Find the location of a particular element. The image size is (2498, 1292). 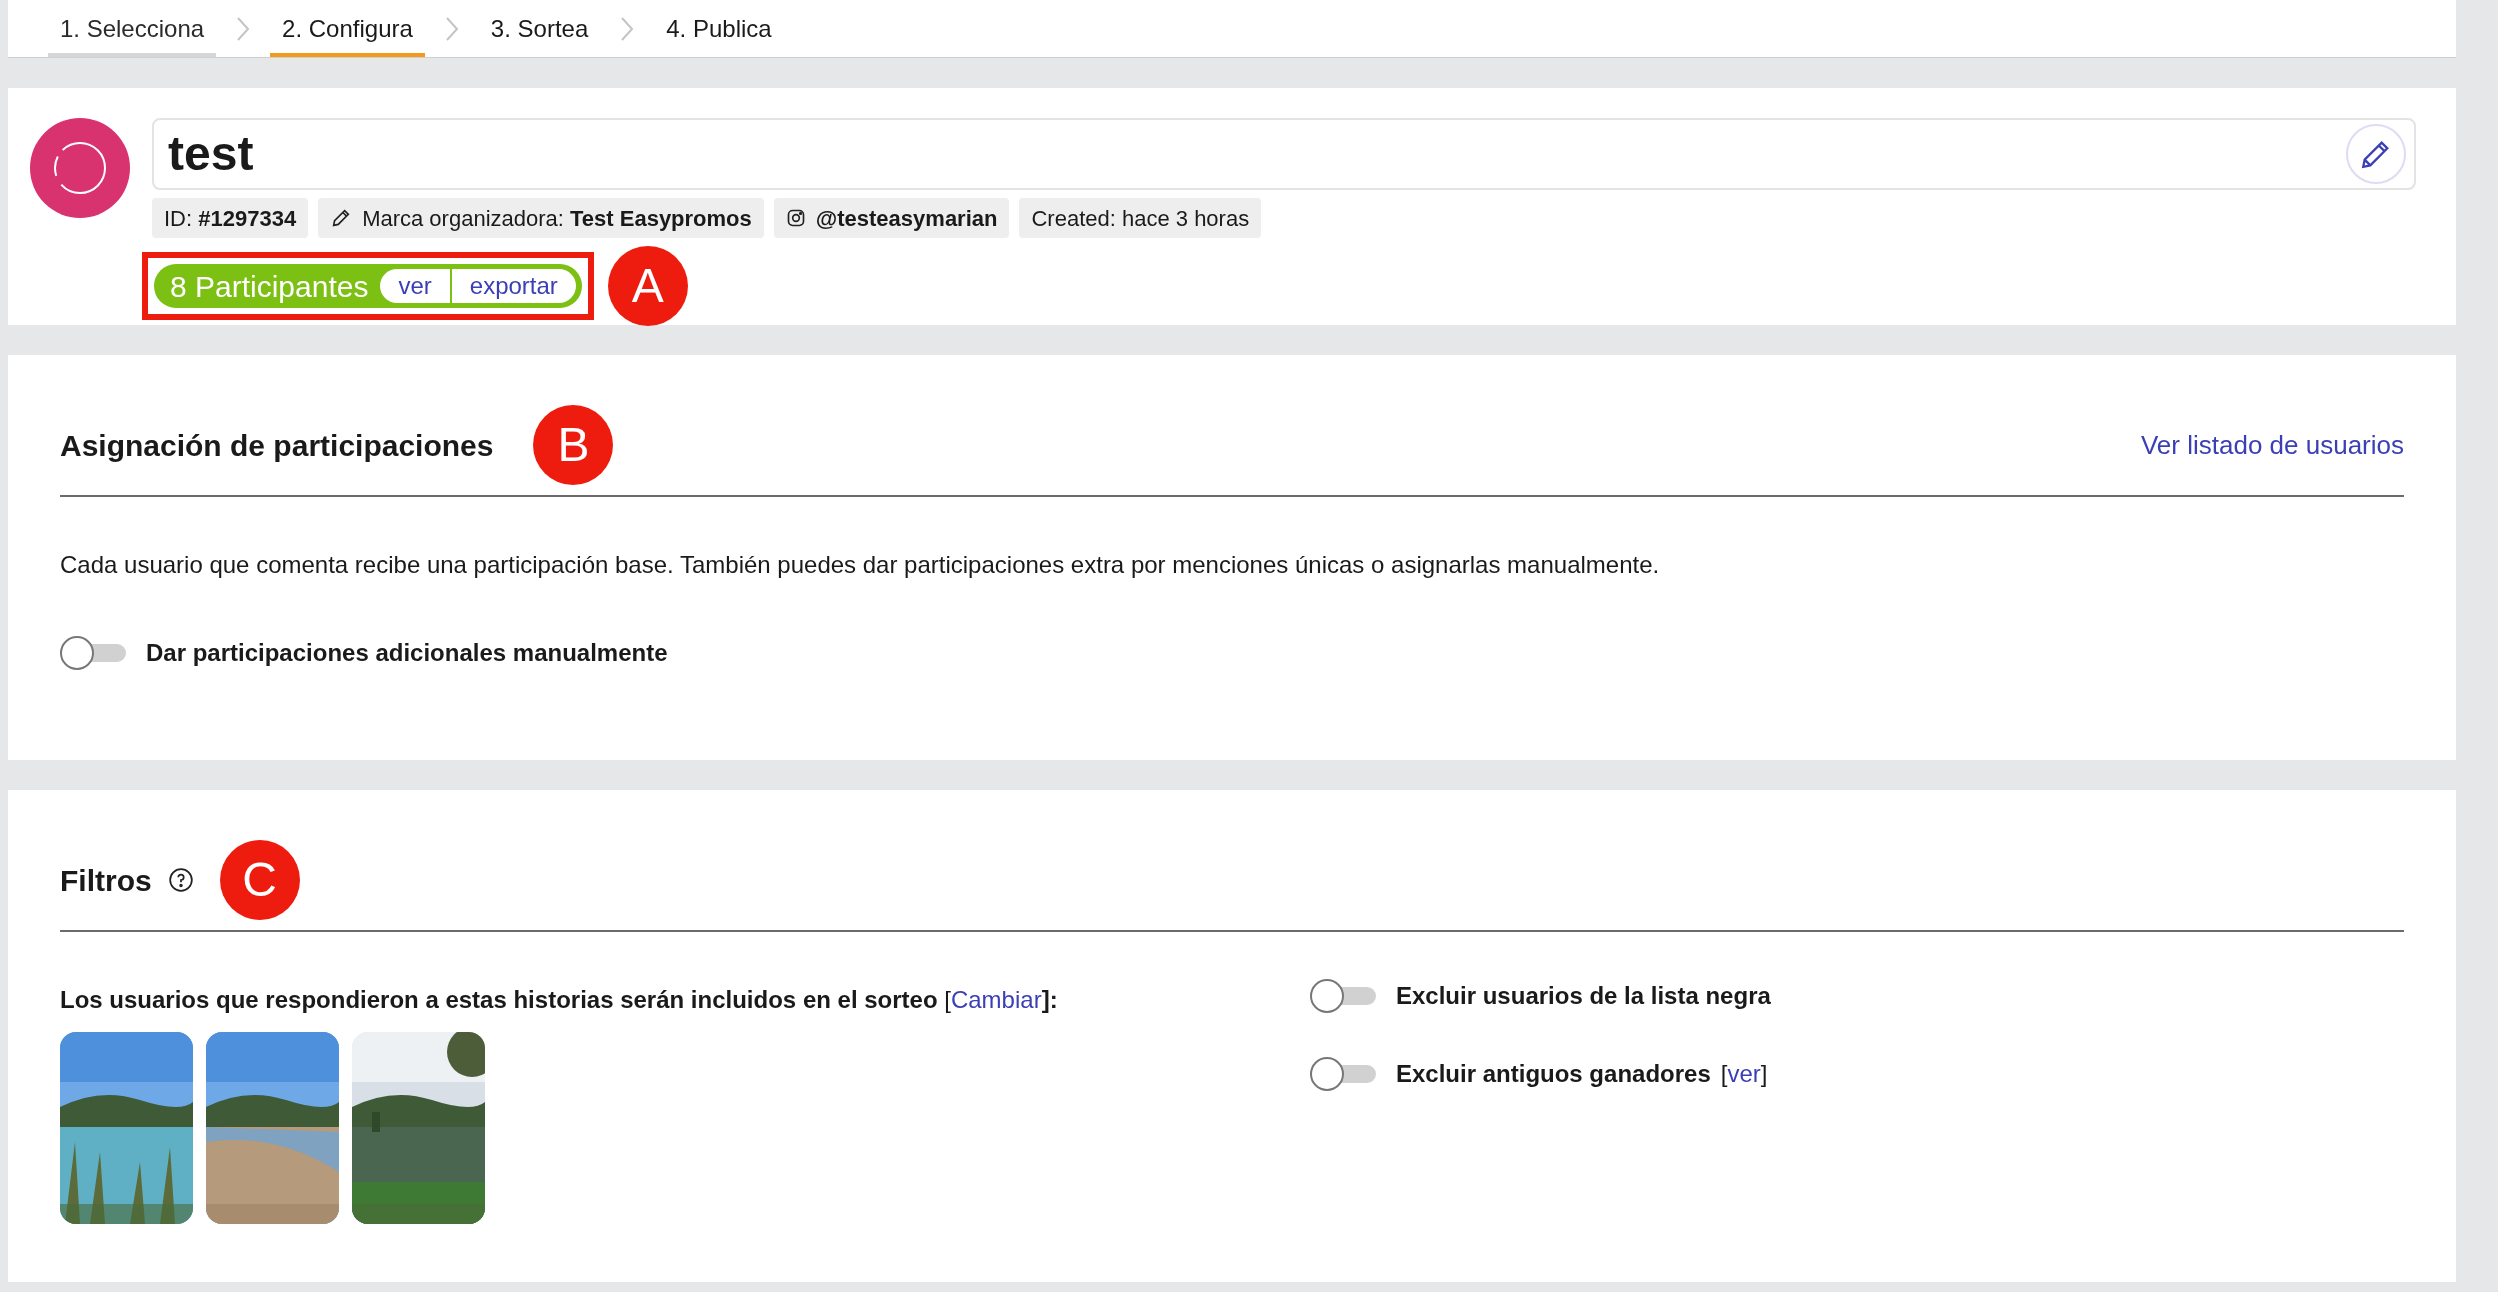

stories-label: Los usuarios que respondieron a estas historias serán incluidos en el sorteo is located at coordinates (499, 999).